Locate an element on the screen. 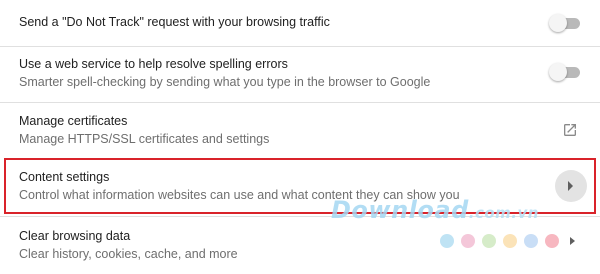 This screenshot has width=600, height=274. manage-certificates-title: Manage certificates is located at coordinates (73, 121).